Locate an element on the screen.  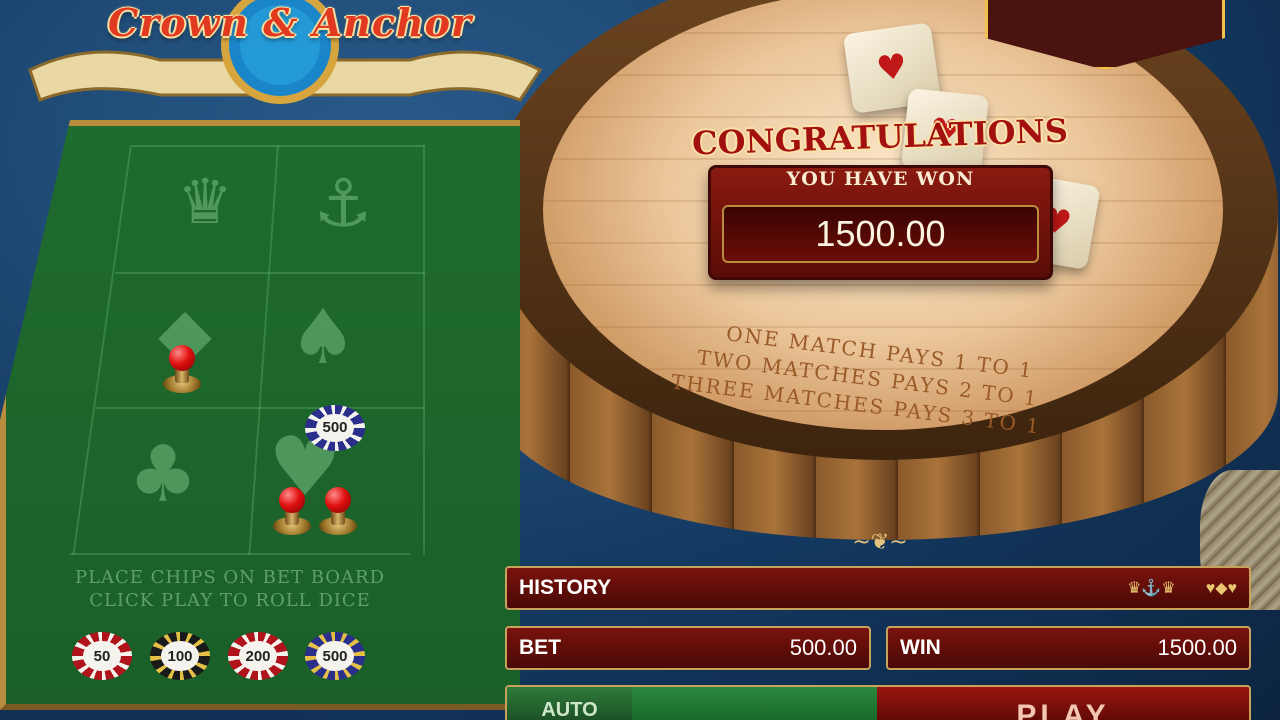
history-entry: ♛⚓♛ is located at coordinates (1151, 588).